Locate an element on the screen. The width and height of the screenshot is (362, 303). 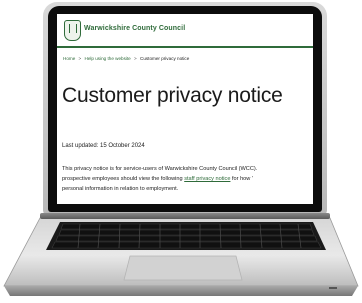
site-header: Warwickshire County Council is located at coordinates (185, 31).